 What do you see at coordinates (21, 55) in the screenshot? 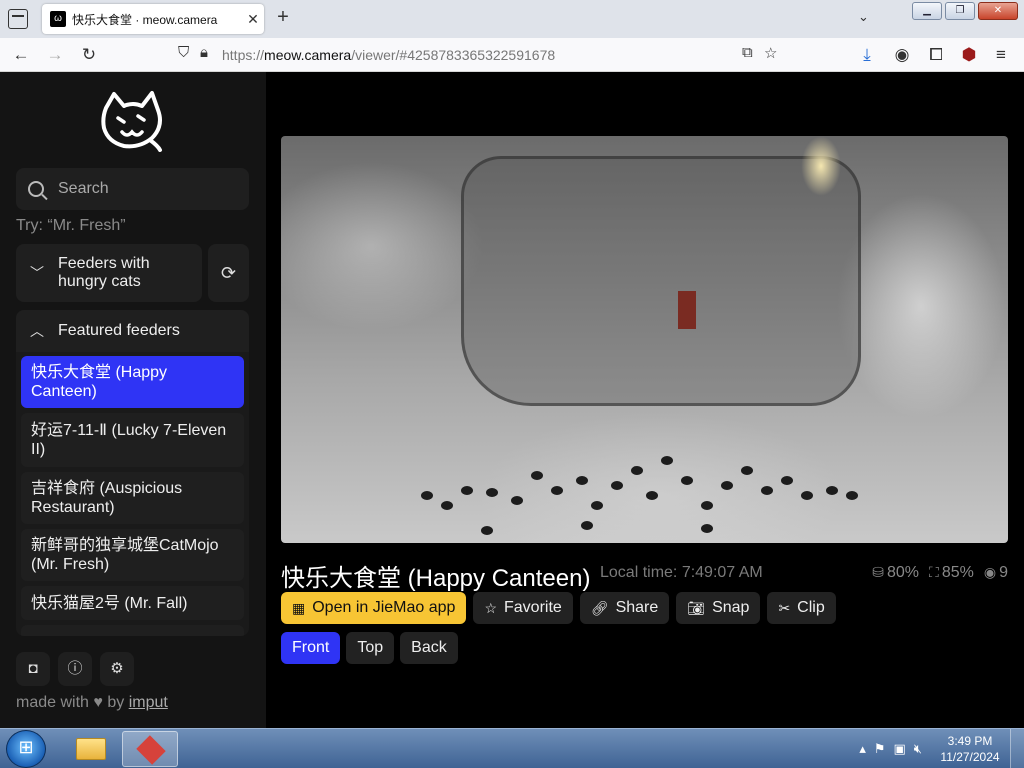
I see `back-arrow-icon: ←` at bounding box center [21, 55].